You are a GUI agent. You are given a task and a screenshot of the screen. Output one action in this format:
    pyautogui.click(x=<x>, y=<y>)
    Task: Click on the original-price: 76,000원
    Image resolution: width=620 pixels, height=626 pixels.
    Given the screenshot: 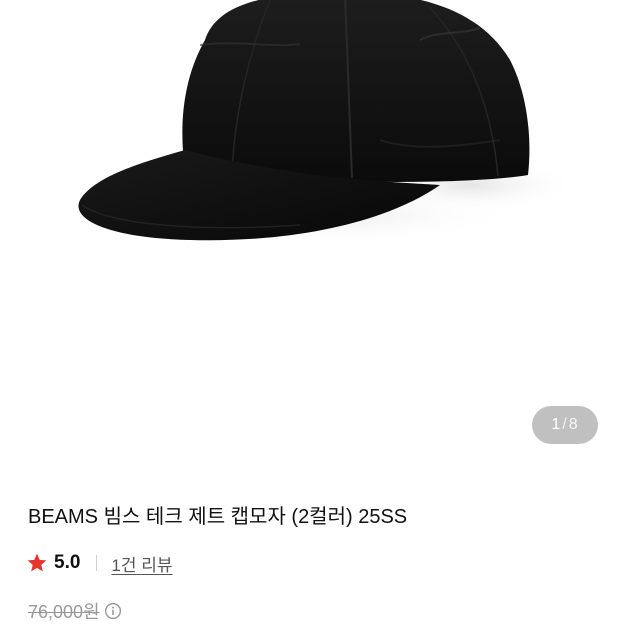 What is the action you would take?
    pyautogui.click(x=64, y=612)
    